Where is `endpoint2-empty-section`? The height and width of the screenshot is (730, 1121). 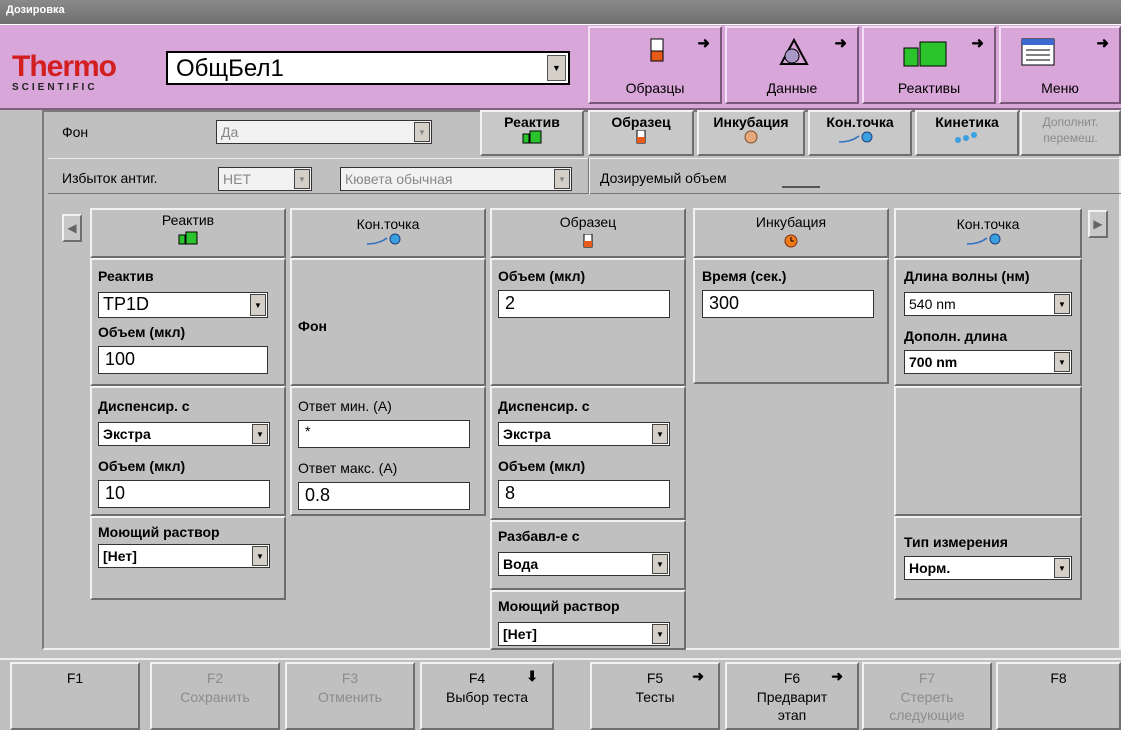
endpoint2-empty-section is located at coordinates (988, 451).